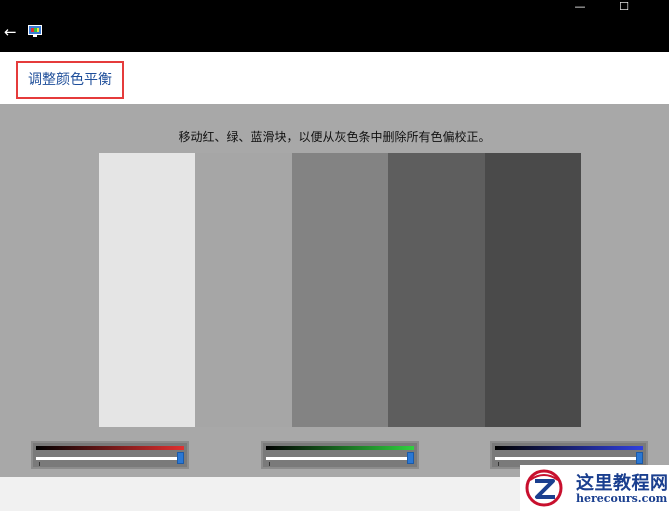  Describe the element at coordinates (622, 498) in the screenshot. I see `watermark-url: herecours.com` at that location.